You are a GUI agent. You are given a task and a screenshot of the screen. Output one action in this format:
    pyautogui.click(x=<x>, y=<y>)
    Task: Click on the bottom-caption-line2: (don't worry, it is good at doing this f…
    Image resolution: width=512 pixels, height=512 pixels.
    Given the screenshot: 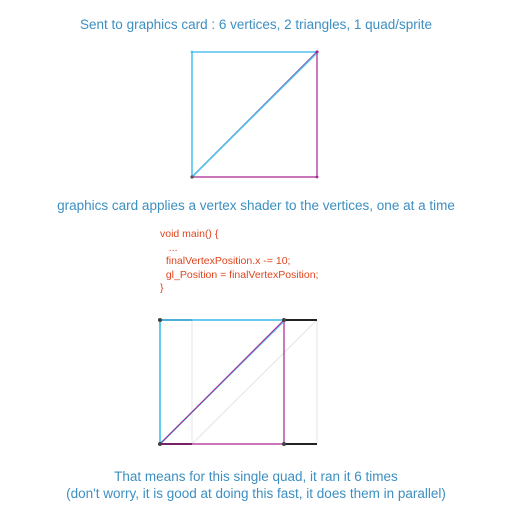 What is the action you would take?
    pyautogui.click(x=256, y=493)
    